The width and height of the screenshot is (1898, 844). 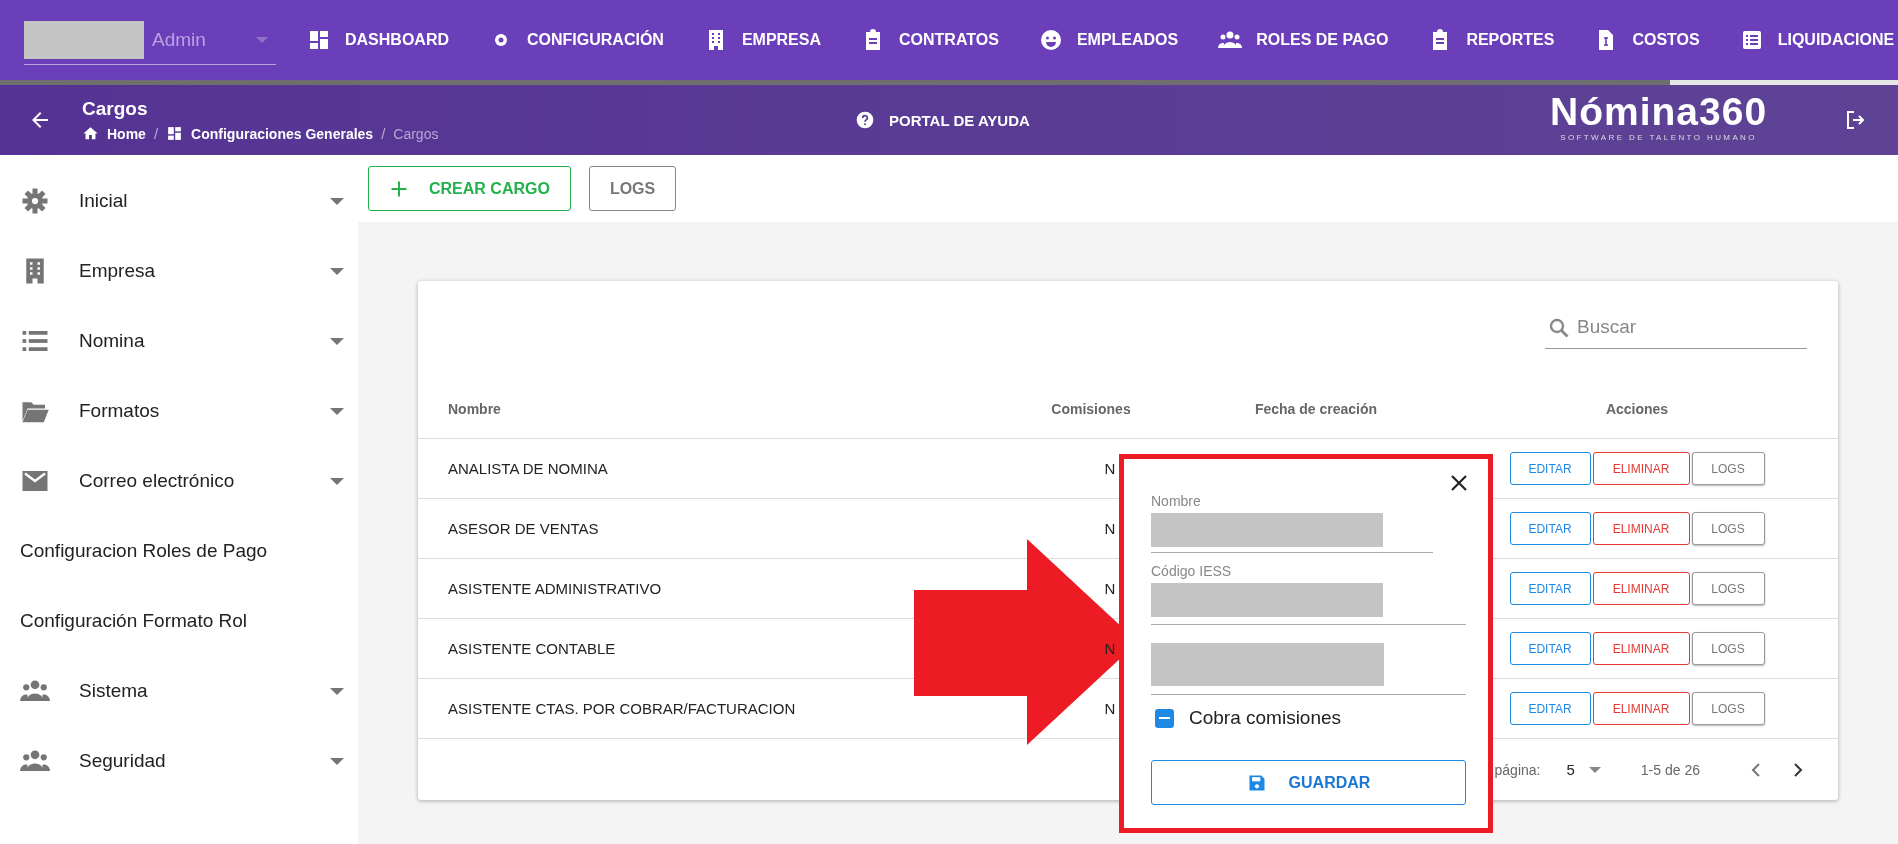 I want to click on nav-tab: CONTRATOS, so click(x=930, y=40).